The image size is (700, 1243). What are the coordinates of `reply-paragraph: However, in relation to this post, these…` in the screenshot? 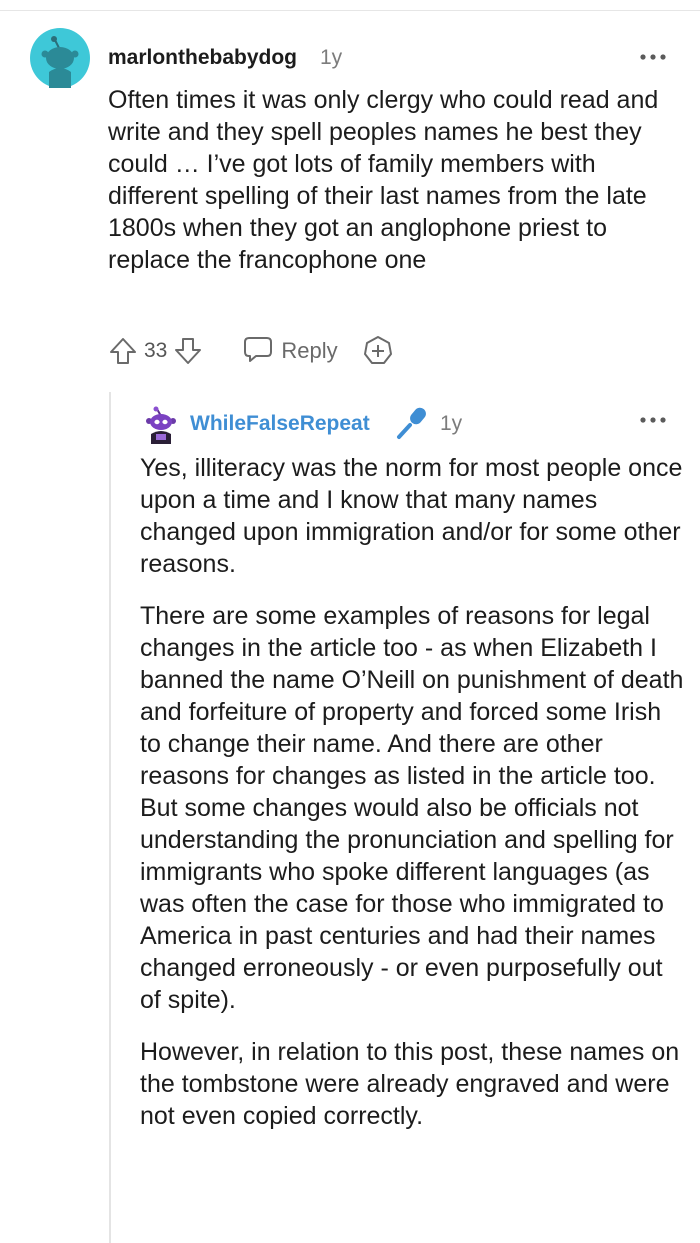 It's located at (410, 1084).